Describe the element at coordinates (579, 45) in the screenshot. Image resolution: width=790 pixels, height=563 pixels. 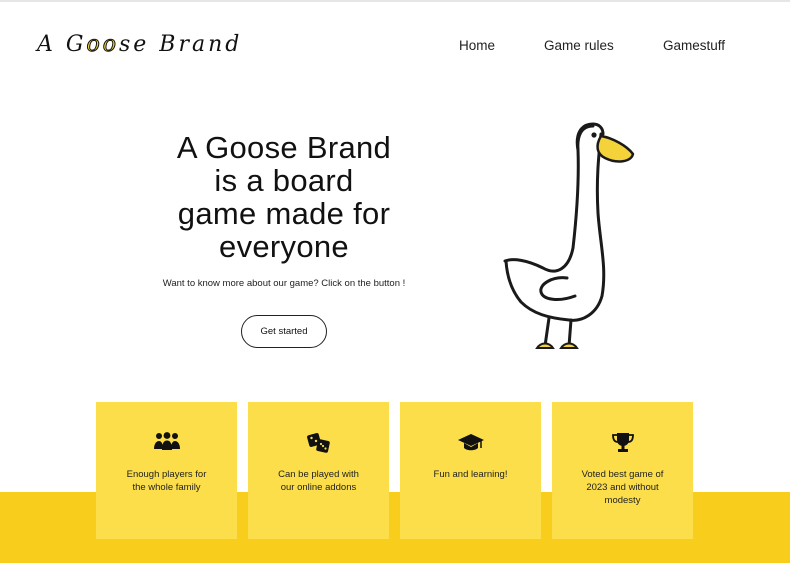
I see `nav-game-rules: Game rules` at that location.